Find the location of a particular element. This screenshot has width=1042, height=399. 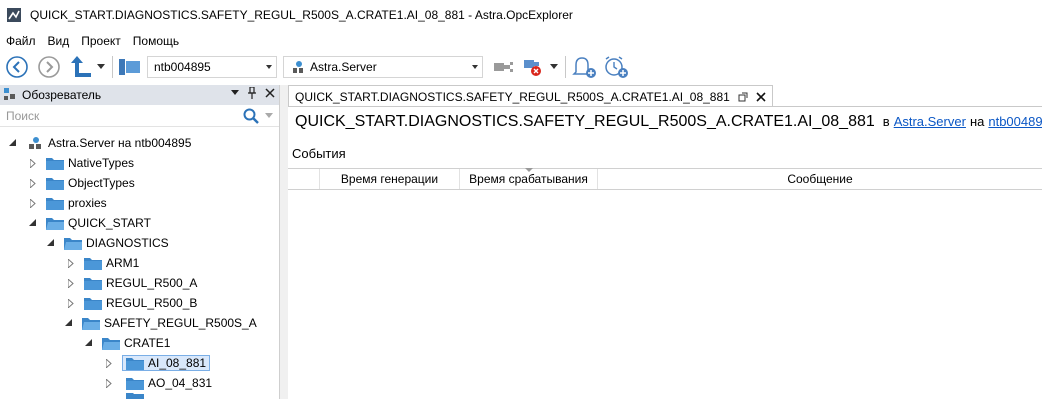

add-timer-subscription-button is located at coordinates (617, 67).